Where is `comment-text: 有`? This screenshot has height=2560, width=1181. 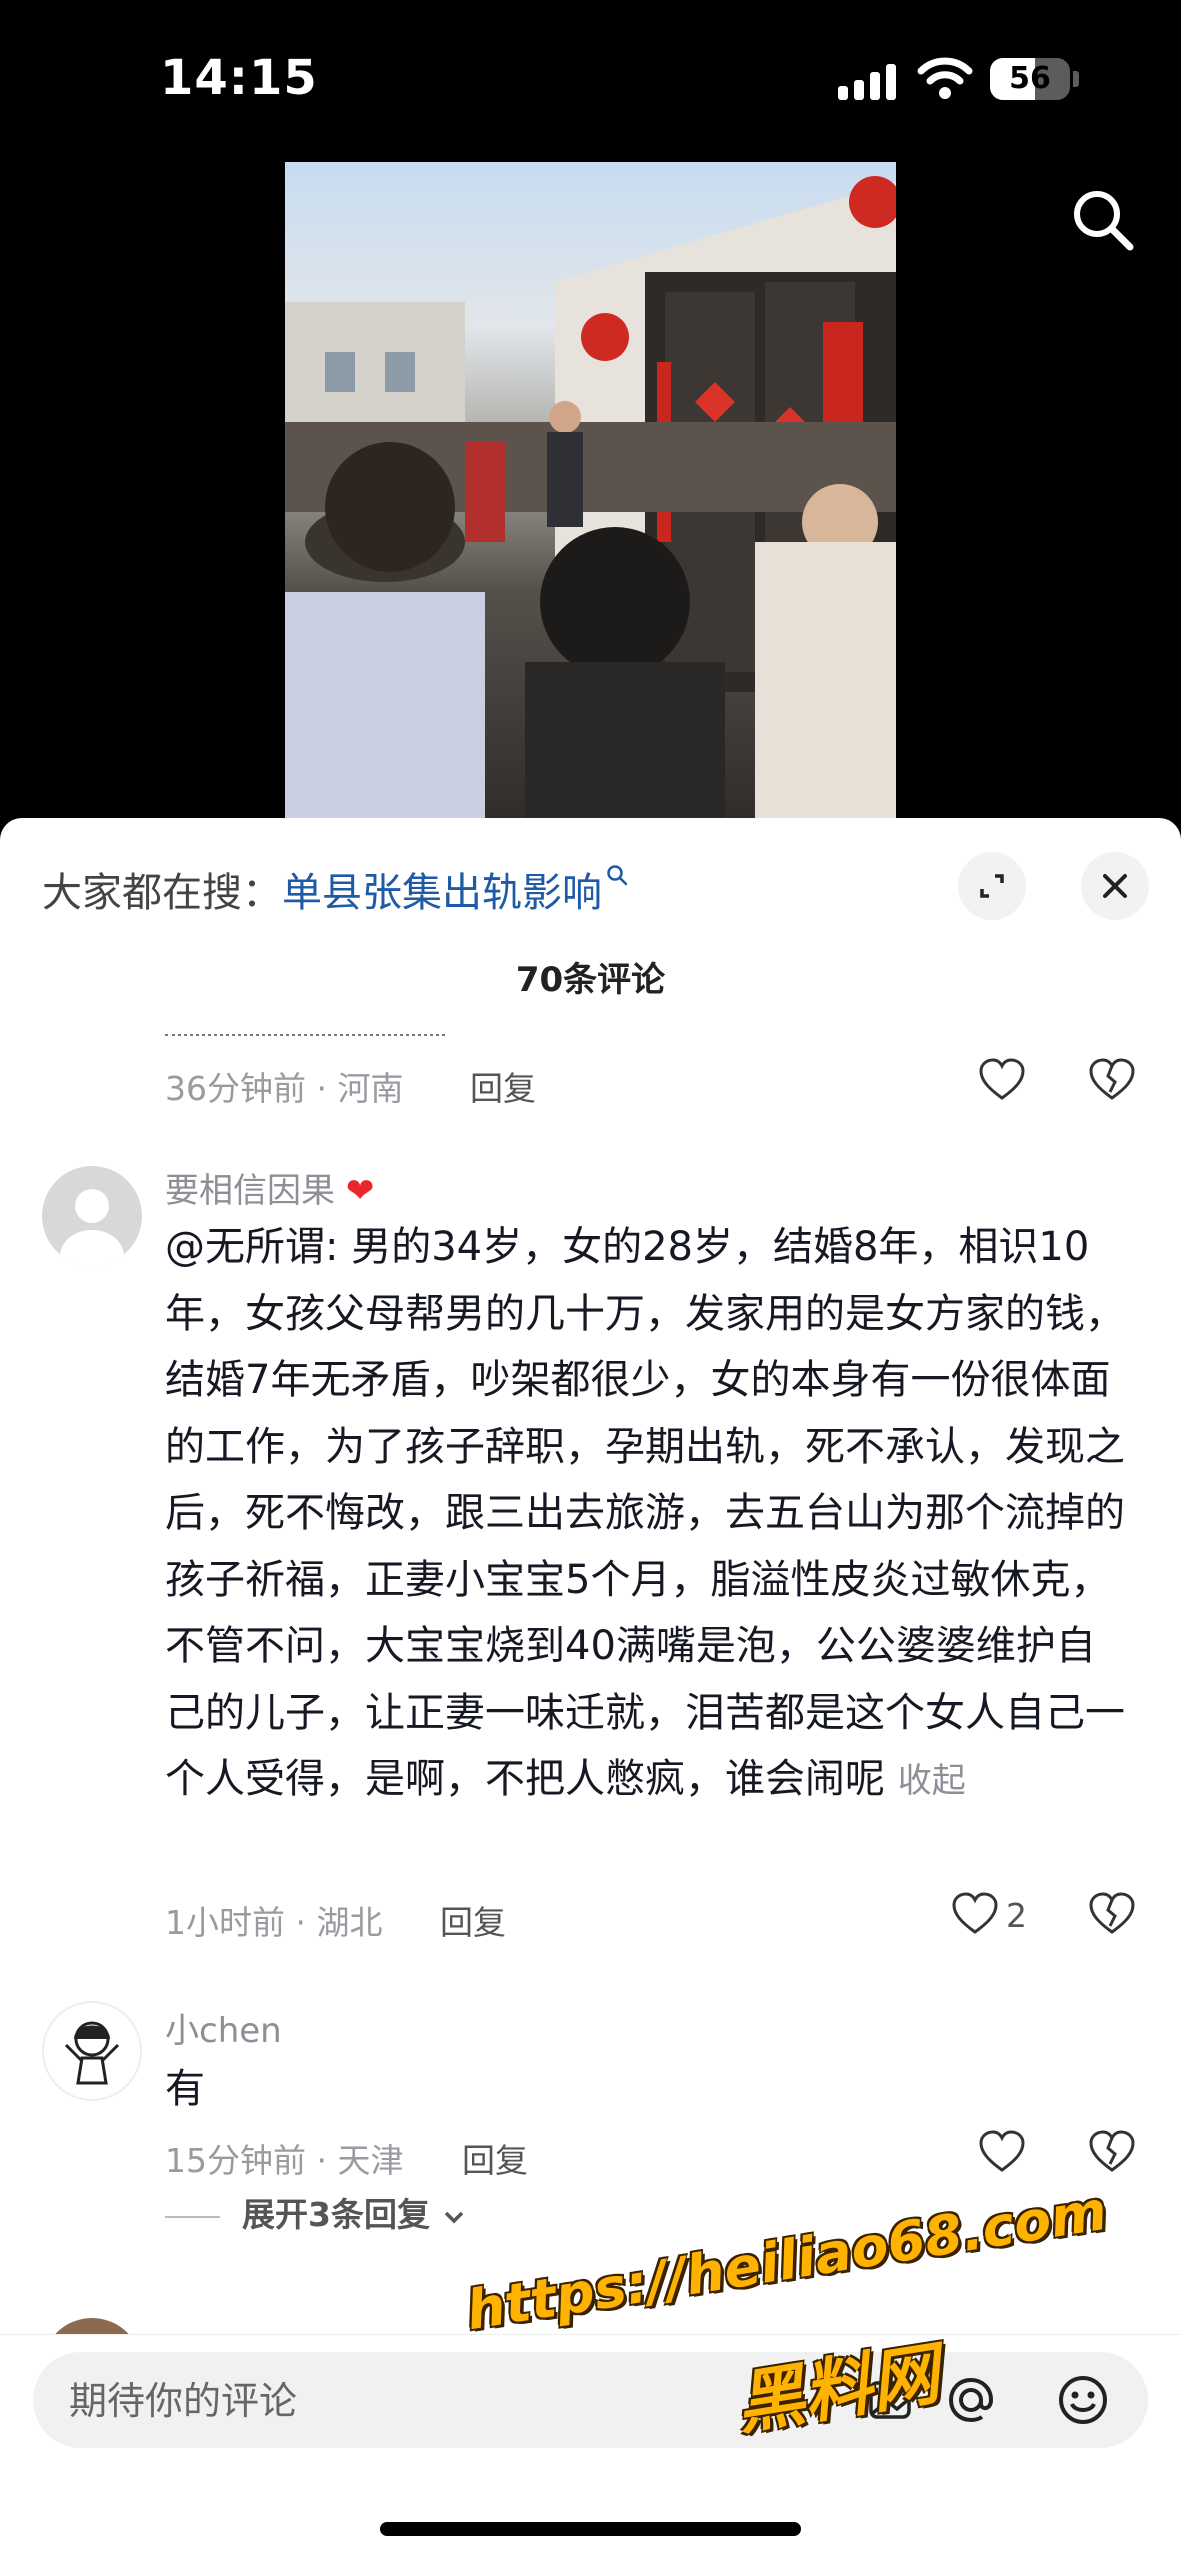
comment-text: 有 is located at coordinates (185, 2089).